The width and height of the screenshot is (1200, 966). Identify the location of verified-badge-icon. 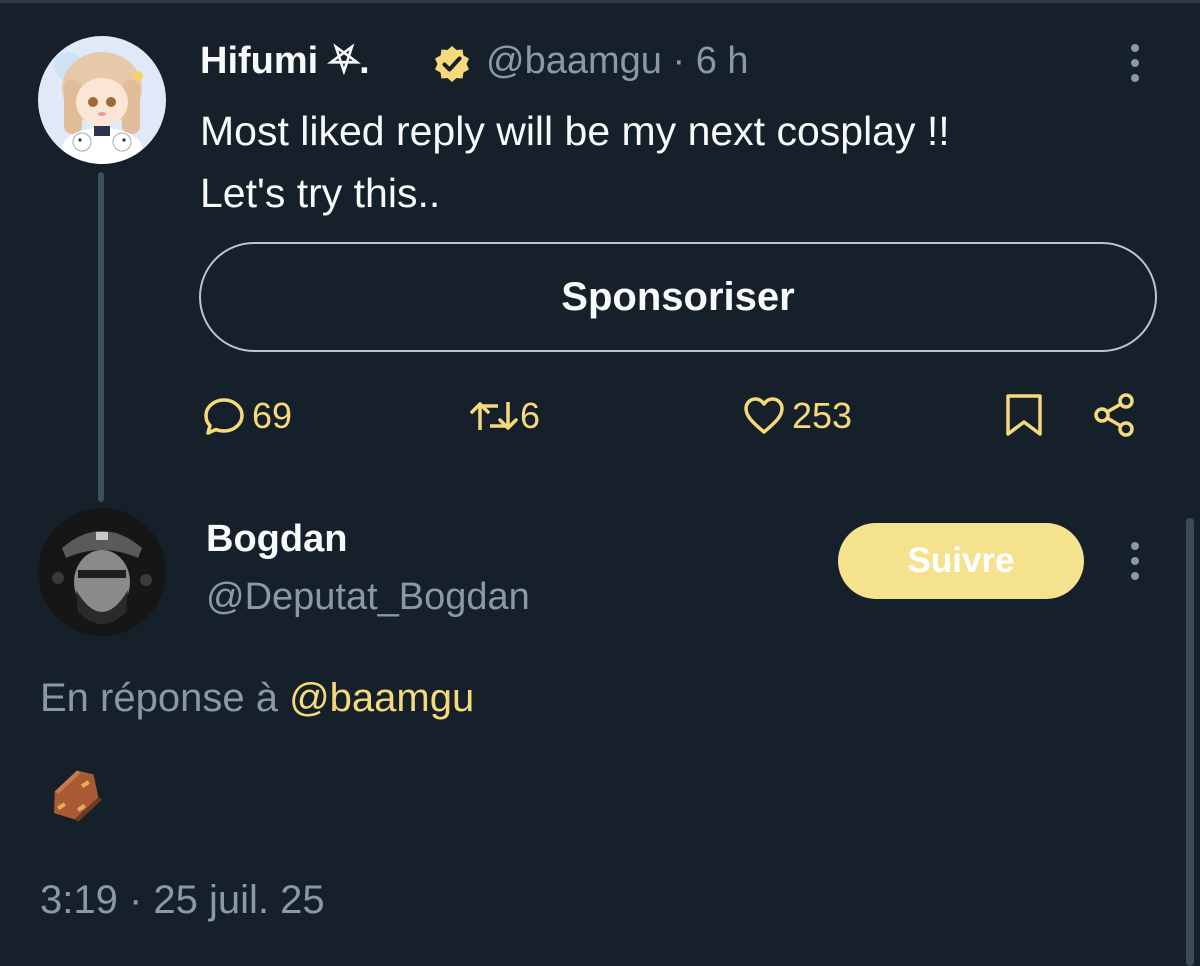
(452, 64).